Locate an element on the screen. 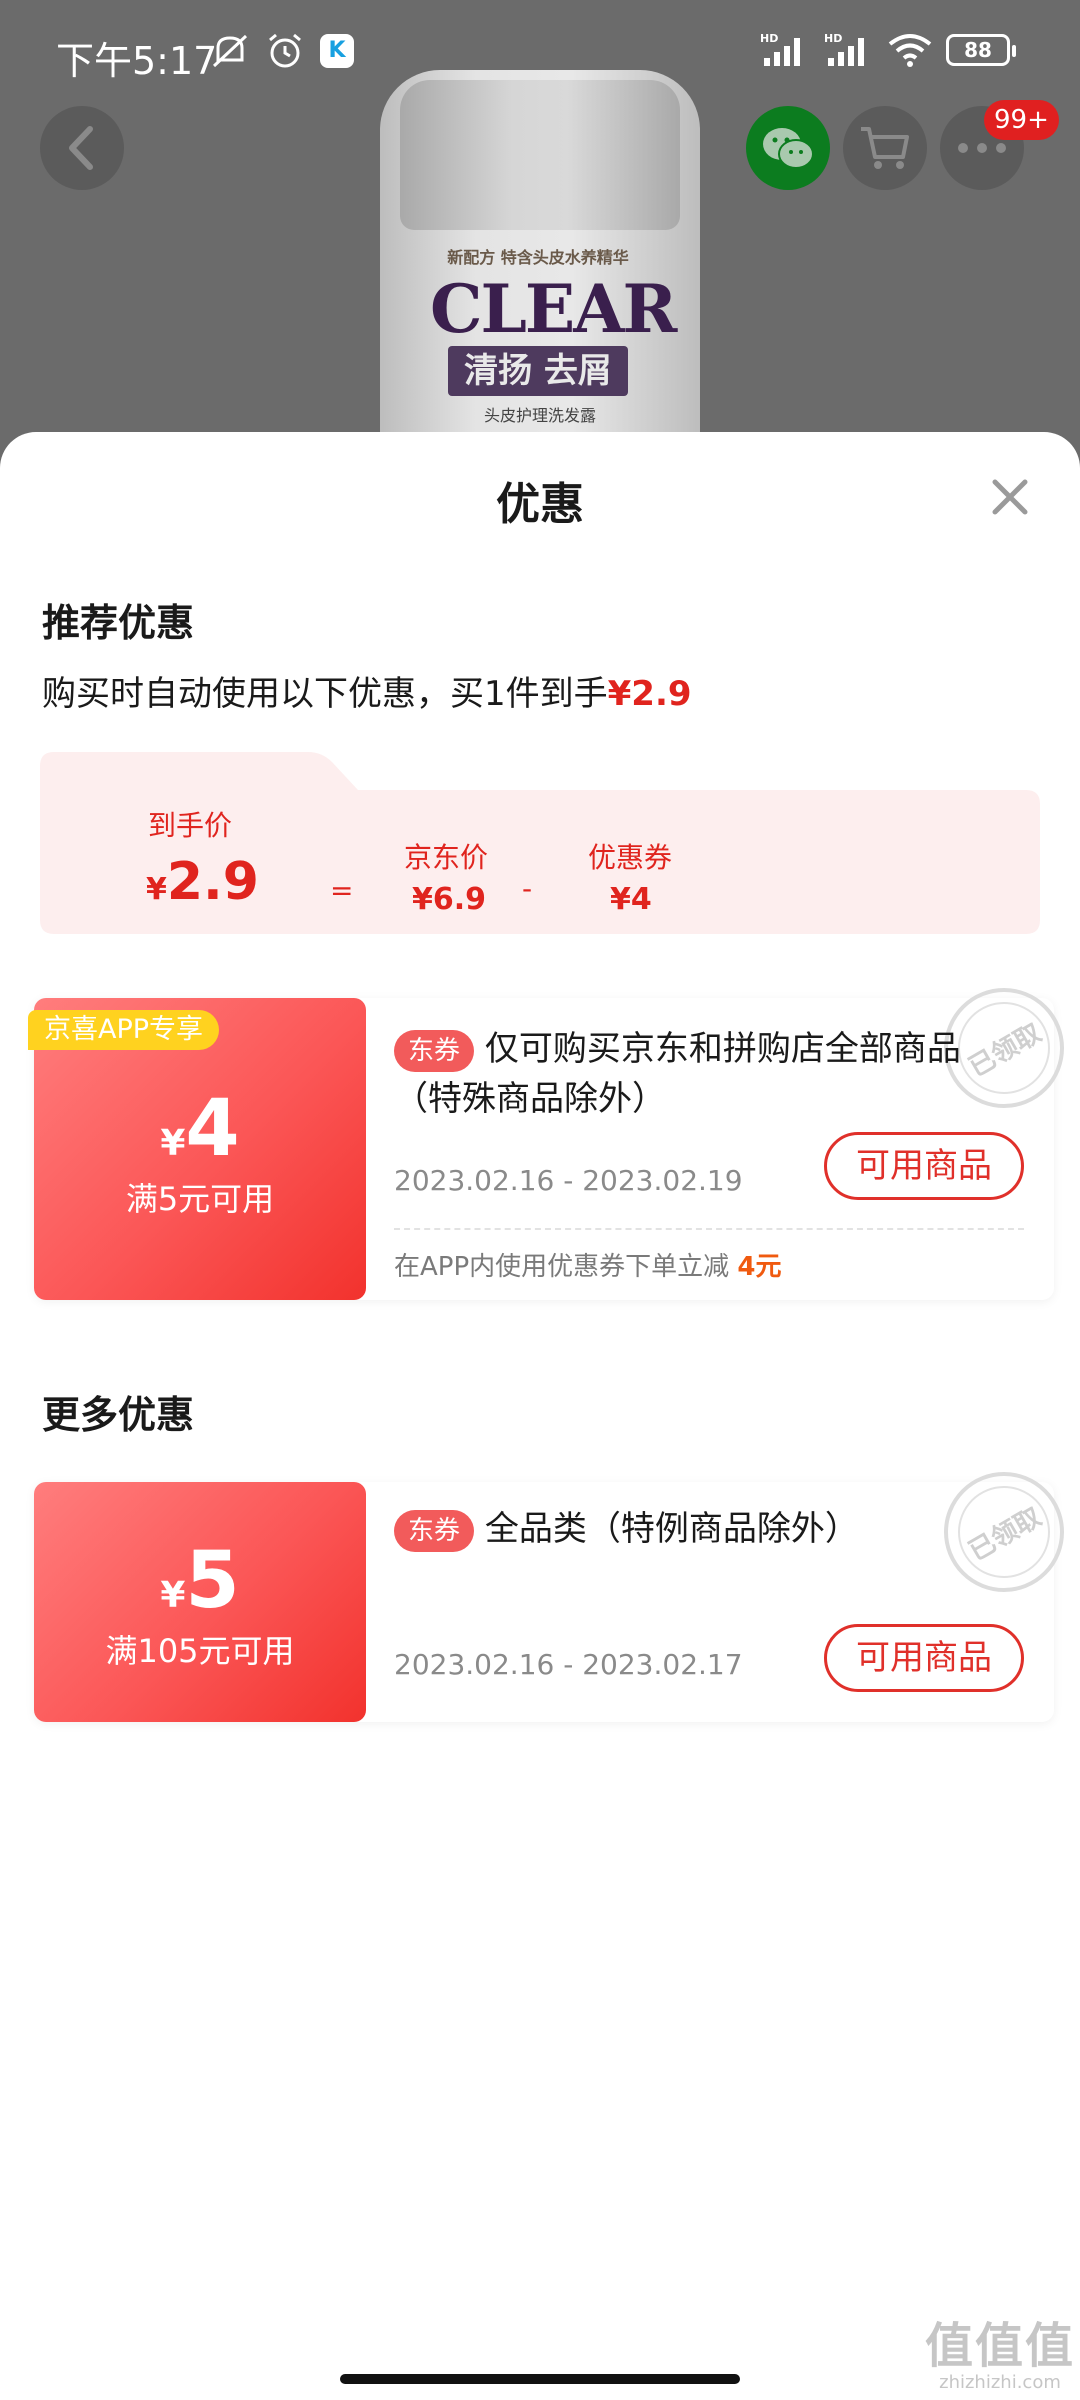 This screenshot has width=1080, height=2400. coupon-amount-number: 5 is located at coordinates (212, 1581).